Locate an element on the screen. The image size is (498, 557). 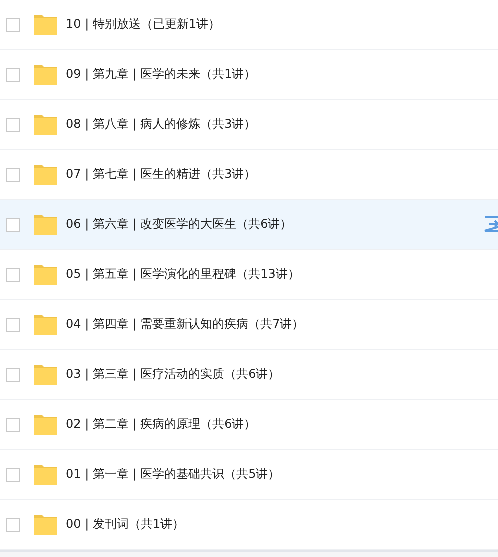
folder-name: 07 | 第七章 | 医生的精进（共3讲） is located at coordinates (161, 174).